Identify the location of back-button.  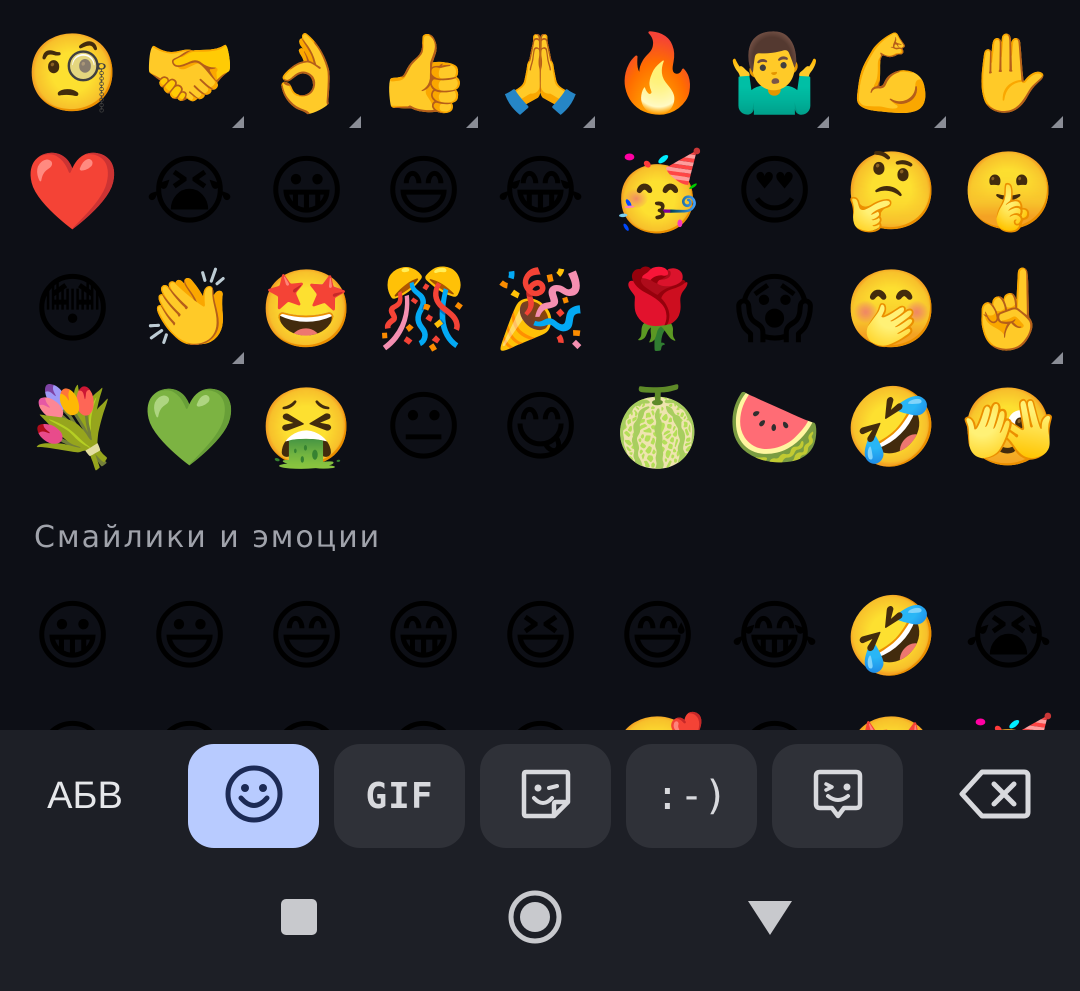
(770, 919).